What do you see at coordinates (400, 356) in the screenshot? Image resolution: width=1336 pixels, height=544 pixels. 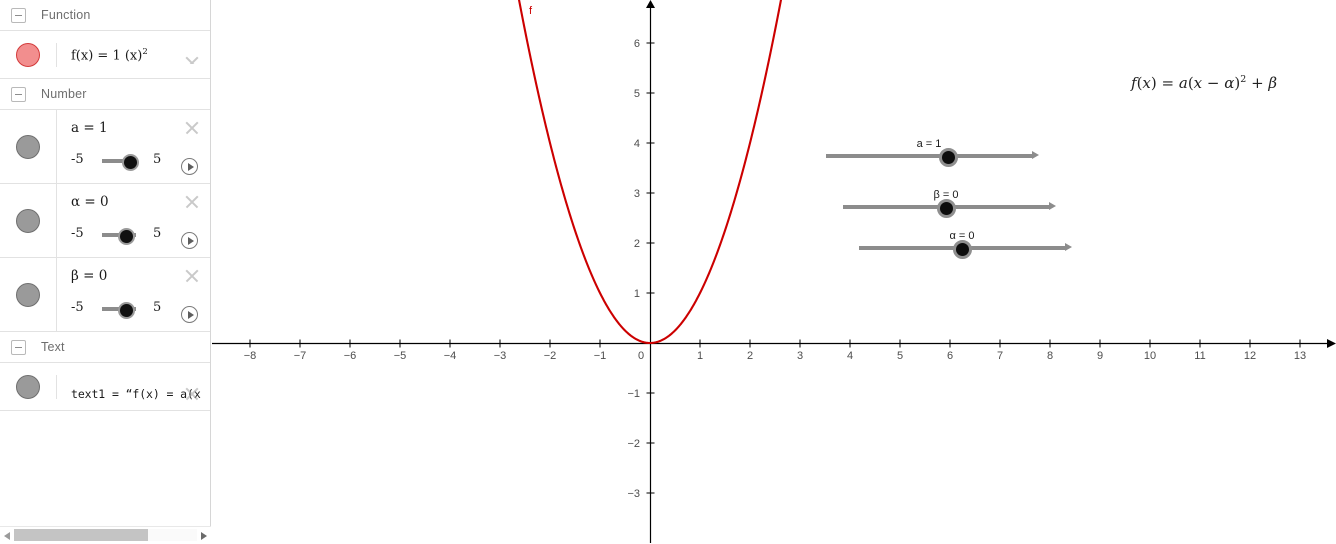 I see `x-tick-label: −5` at bounding box center [400, 356].